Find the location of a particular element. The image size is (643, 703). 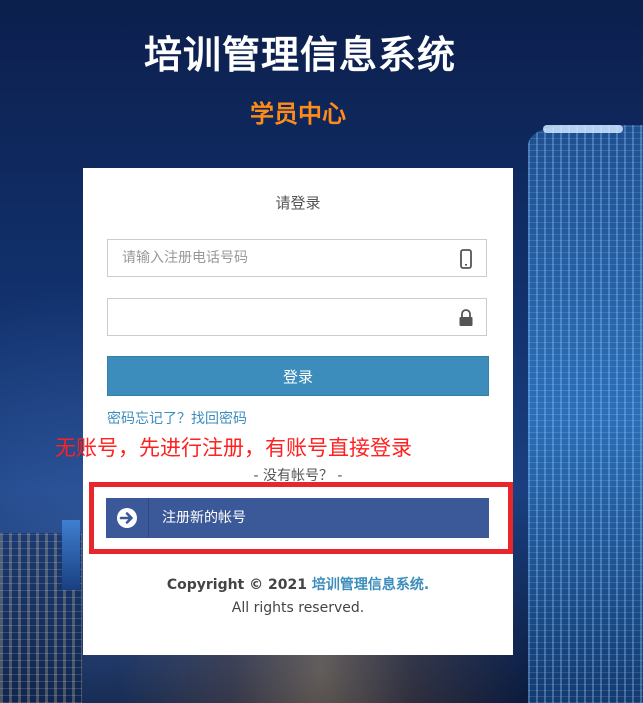

phone-field is located at coordinates (297, 258).